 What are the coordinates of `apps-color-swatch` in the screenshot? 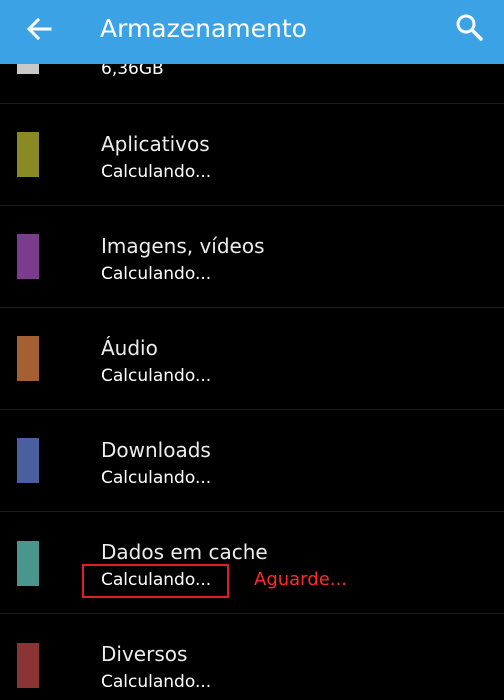 It's located at (28, 154).